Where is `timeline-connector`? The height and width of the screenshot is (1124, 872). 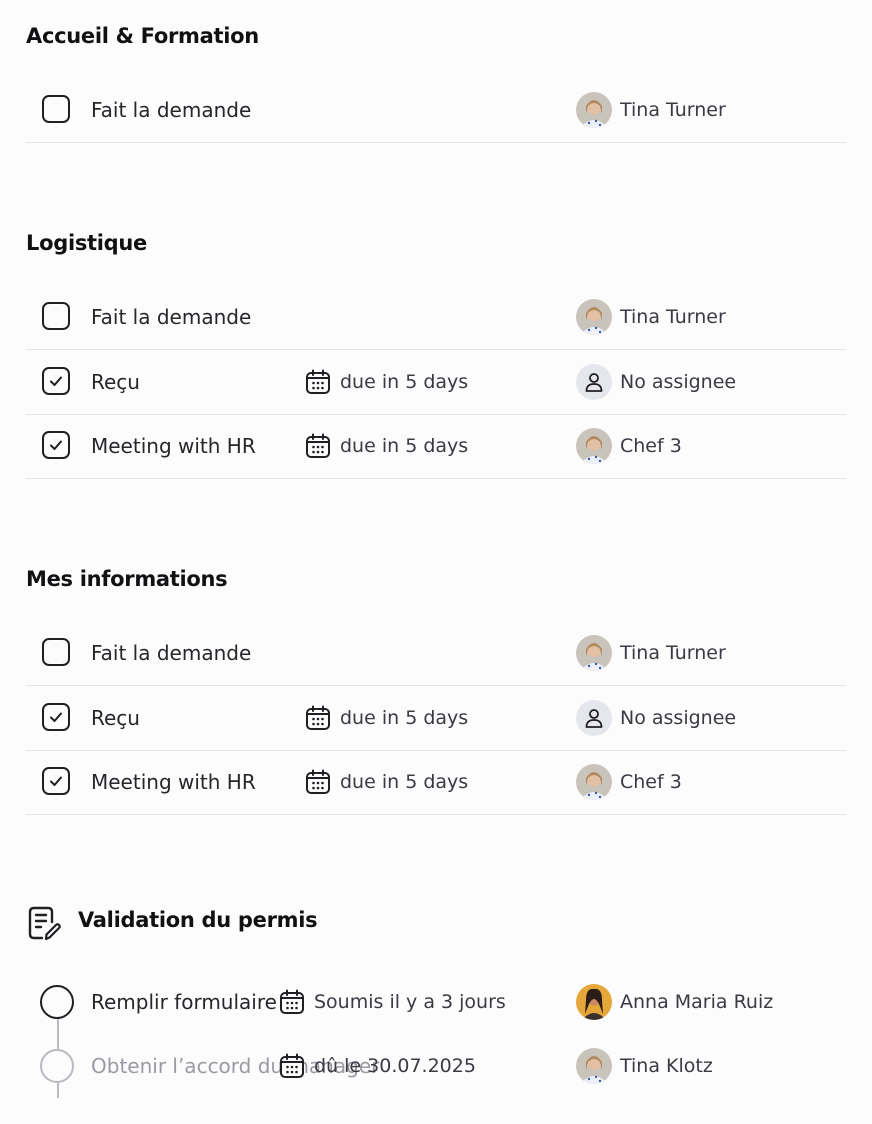
timeline-connector is located at coordinates (58, 1090).